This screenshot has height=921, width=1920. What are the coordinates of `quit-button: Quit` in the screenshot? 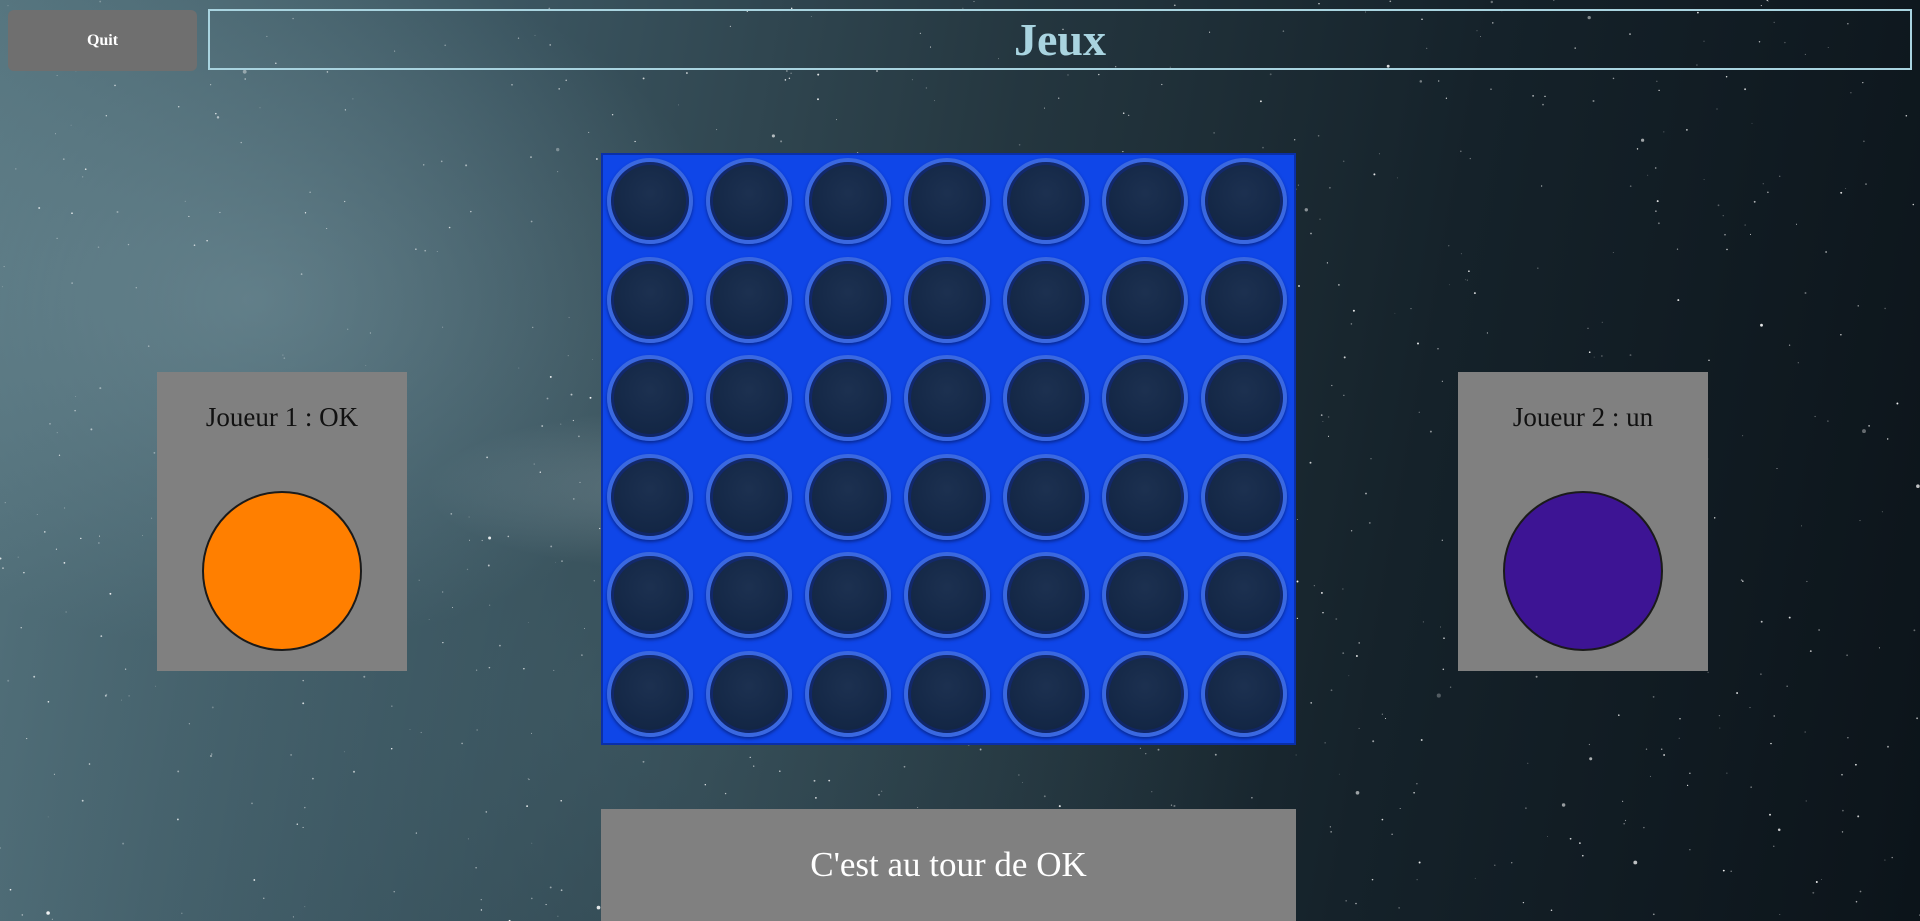 It's located at (102, 40).